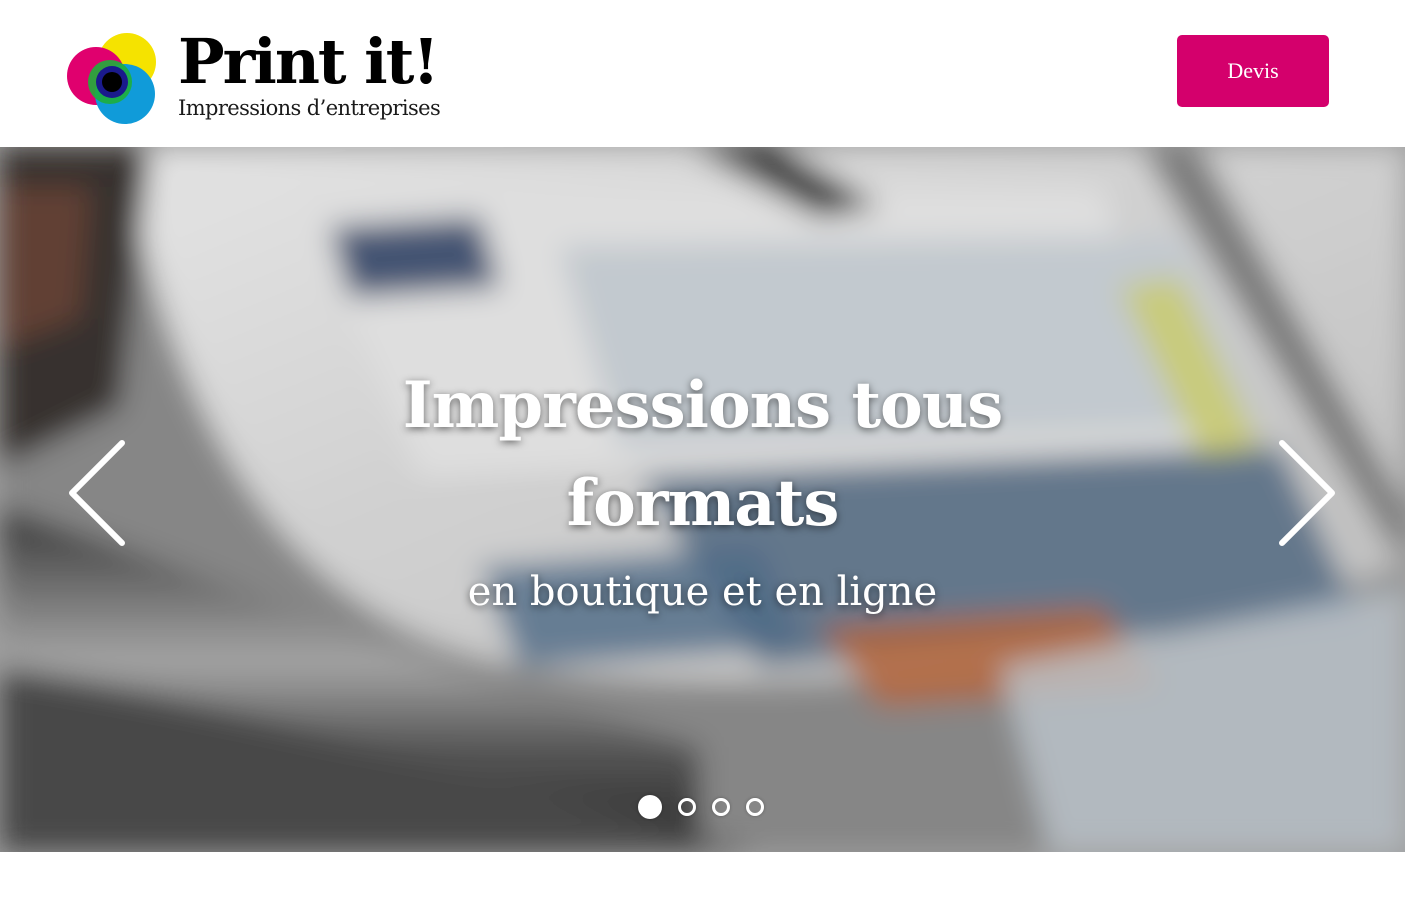 This screenshot has width=1405, height=914. I want to click on chevron-left-icon, so click(97, 493).